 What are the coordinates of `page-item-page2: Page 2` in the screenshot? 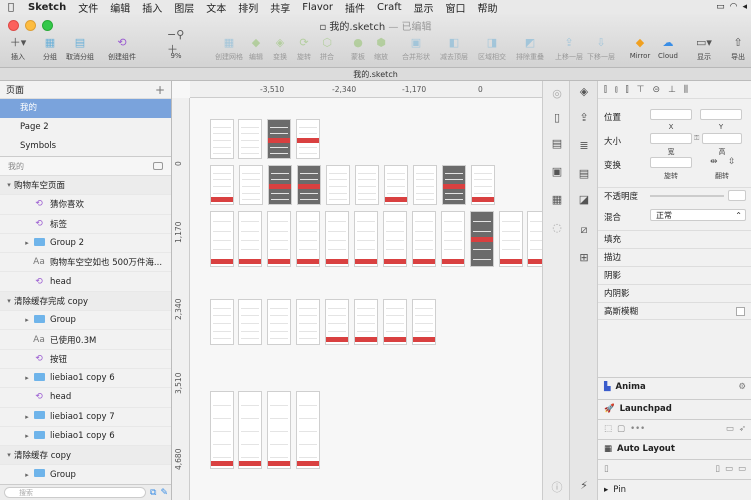 It's located at (85, 127).